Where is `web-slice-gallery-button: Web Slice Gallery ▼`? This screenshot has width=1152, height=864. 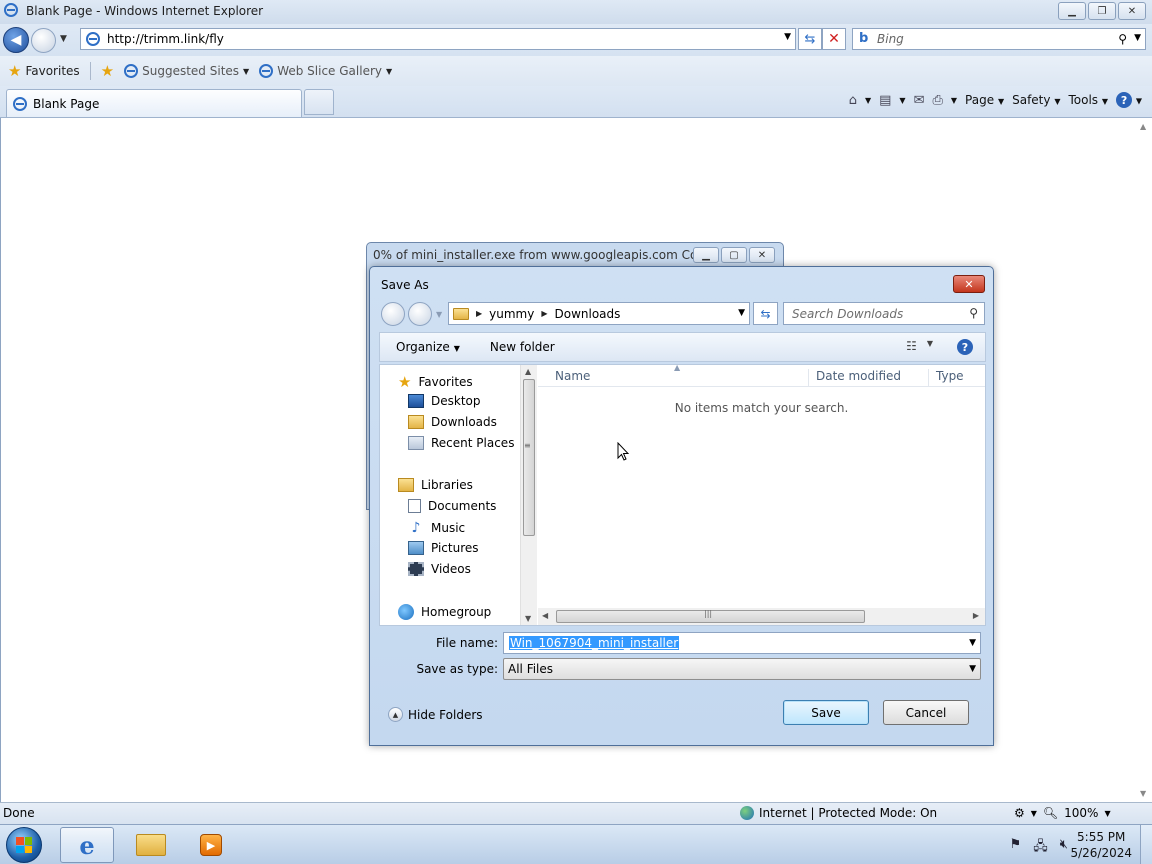 web-slice-gallery-button: Web Slice Gallery ▼ is located at coordinates (325, 71).